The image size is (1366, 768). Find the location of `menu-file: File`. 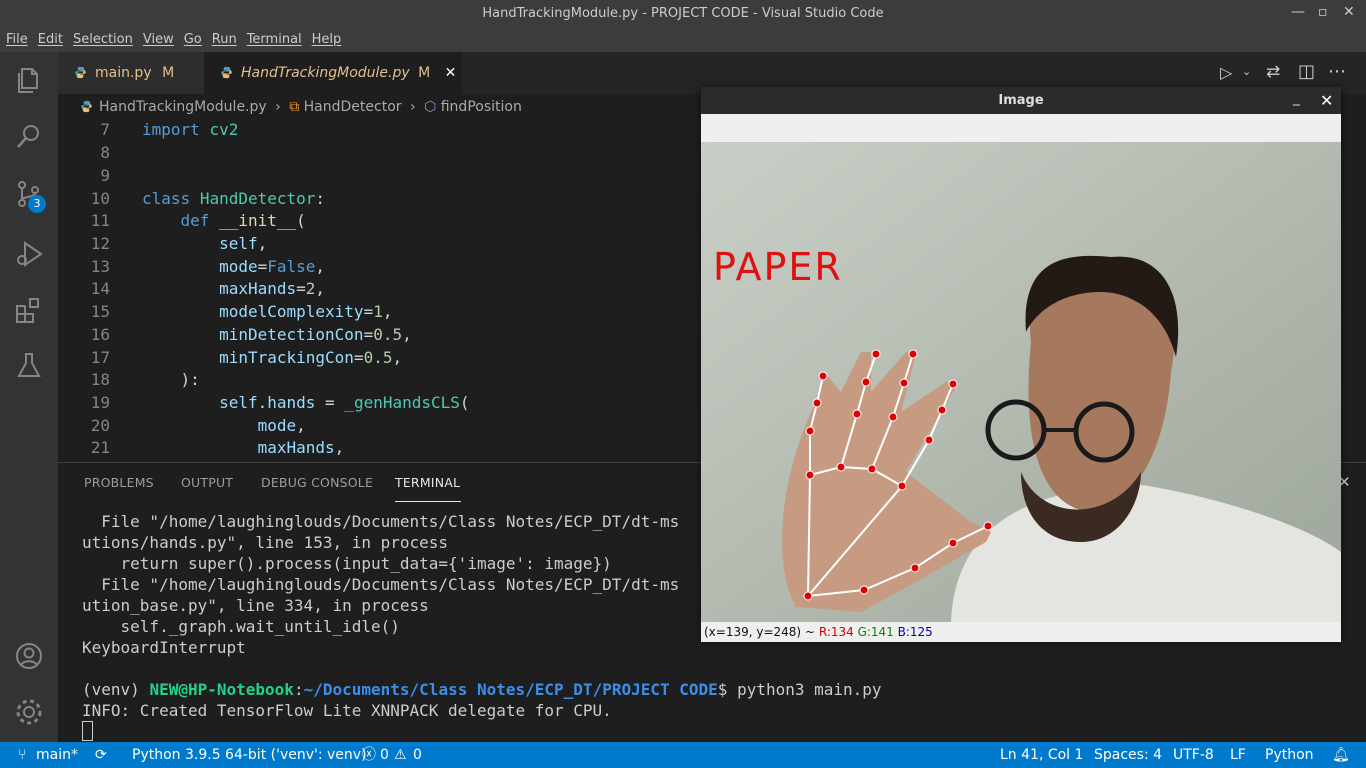

menu-file: File is located at coordinates (17, 40).